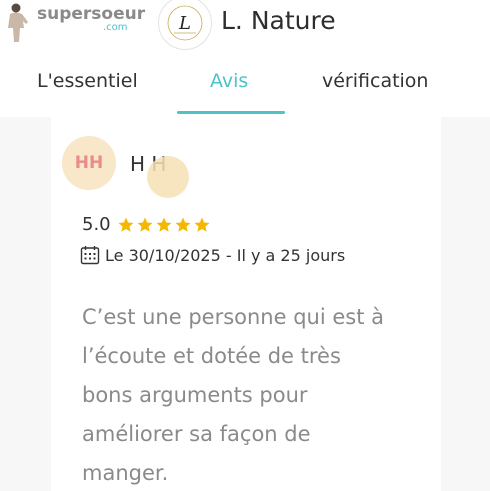 Image resolution: width=490 pixels, height=491 pixels. I want to click on review-line: l’écoute et dotée de très, so click(211, 356).